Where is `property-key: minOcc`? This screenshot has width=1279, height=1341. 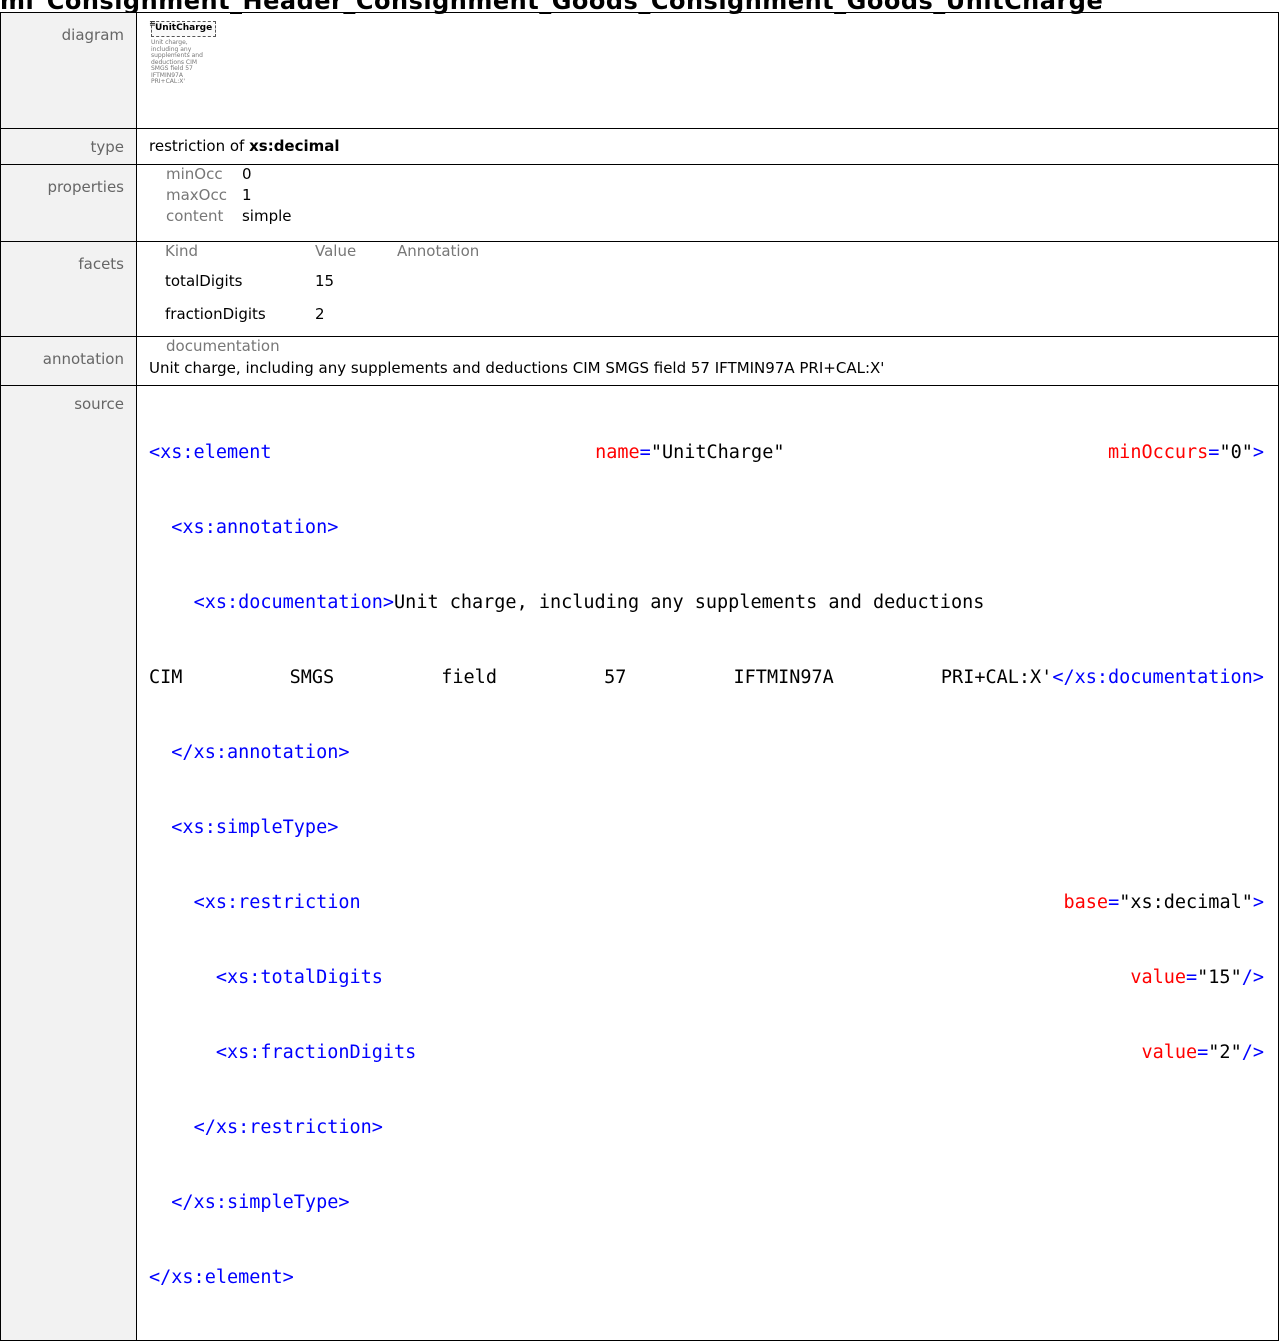
property-key: minOcc is located at coordinates (194, 174).